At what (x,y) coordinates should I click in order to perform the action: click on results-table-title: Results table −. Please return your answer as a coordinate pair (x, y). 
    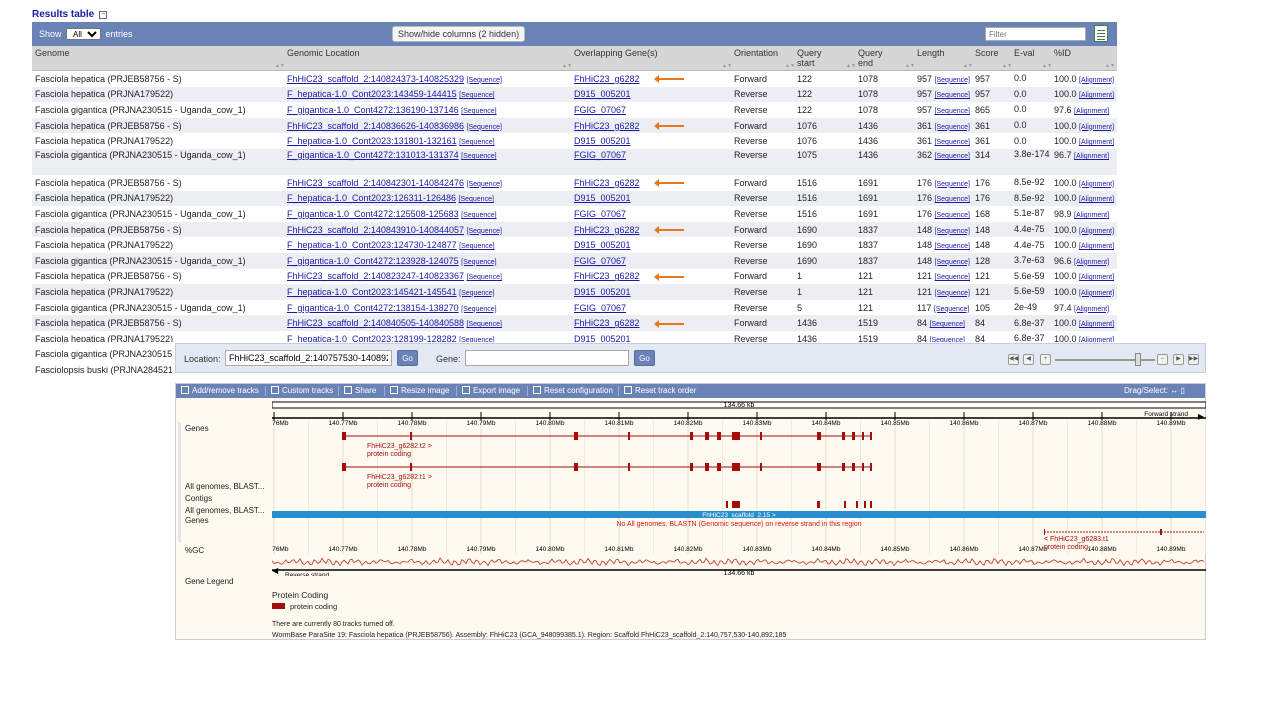
    Looking at the image, I should click on (70, 14).